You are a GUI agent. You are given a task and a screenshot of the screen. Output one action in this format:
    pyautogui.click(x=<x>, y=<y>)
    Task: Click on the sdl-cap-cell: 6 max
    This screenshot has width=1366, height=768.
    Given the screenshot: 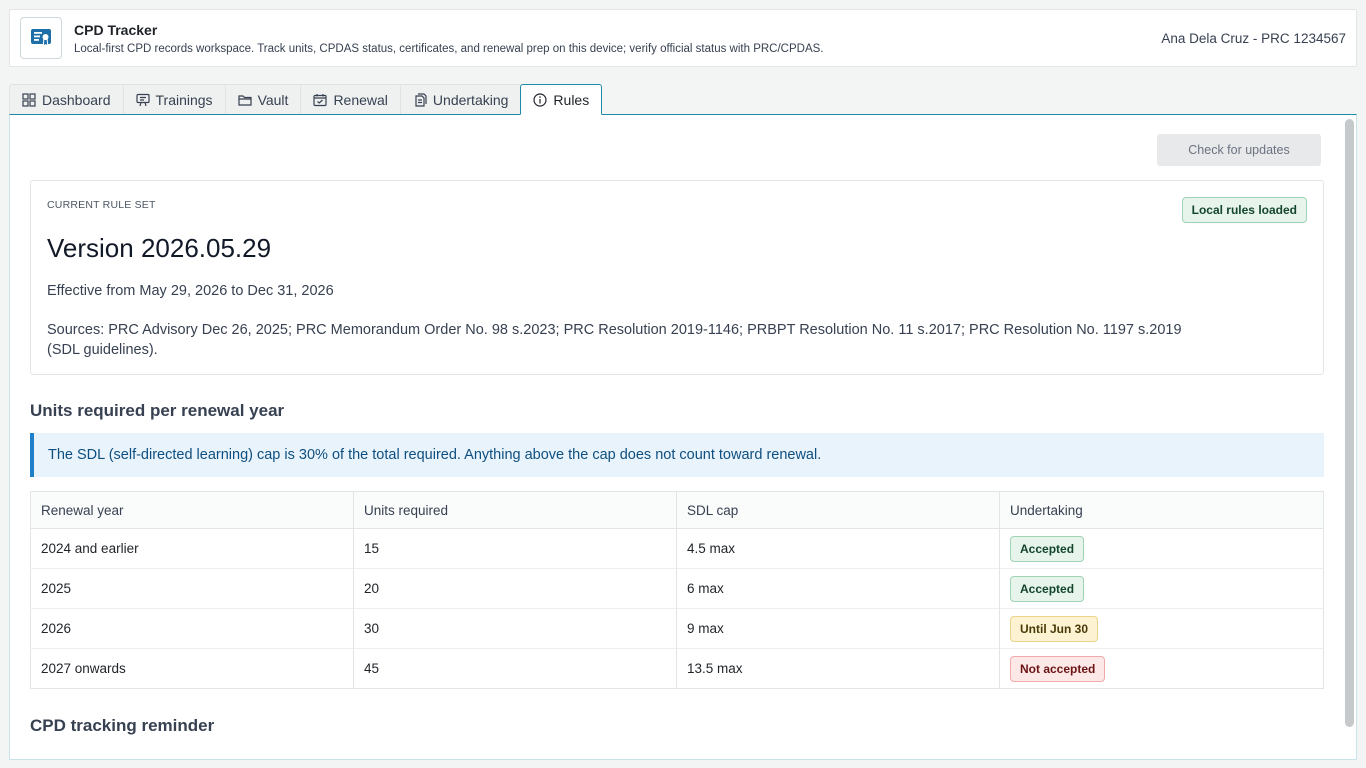 What is the action you would take?
    pyautogui.click(x=838, y=588)
    